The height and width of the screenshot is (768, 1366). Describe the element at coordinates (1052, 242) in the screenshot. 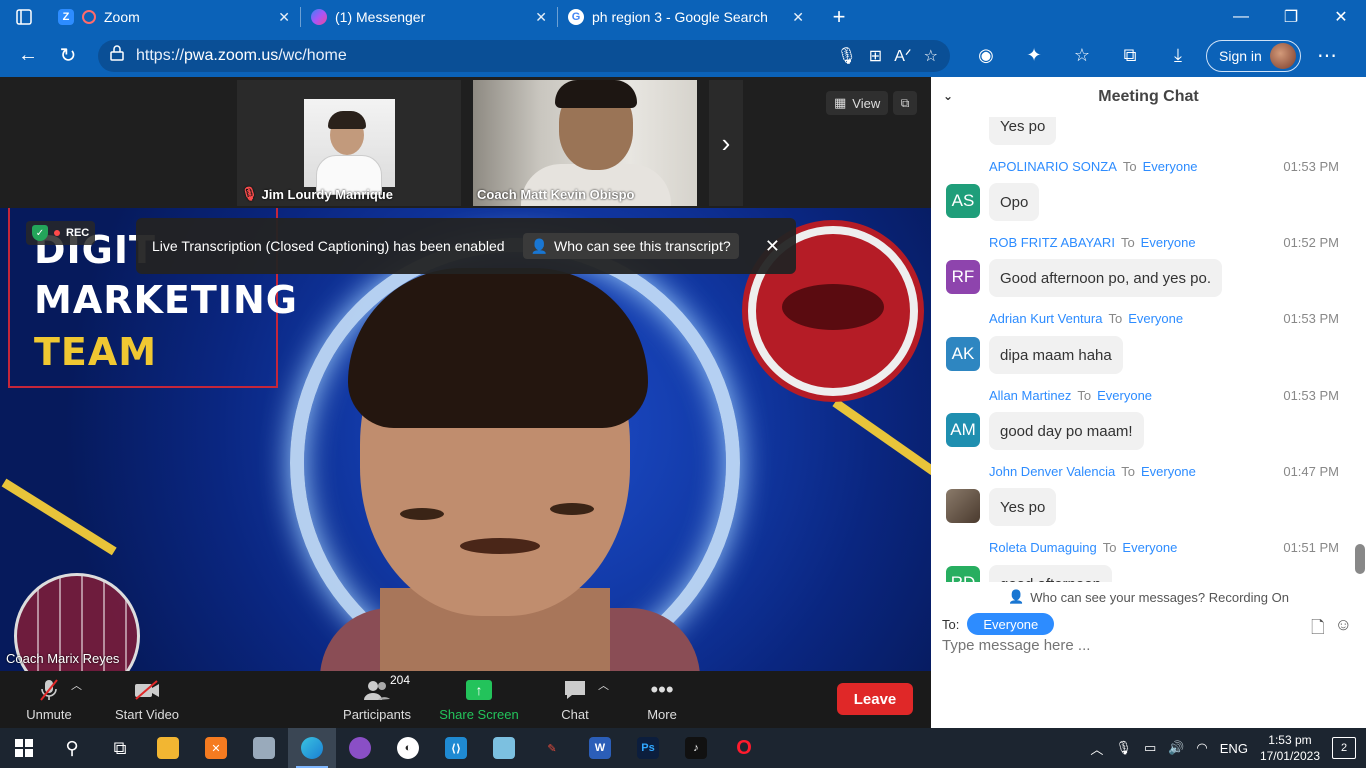

I see `sender-name: ROB FRITZ ABAYARI` at that location.